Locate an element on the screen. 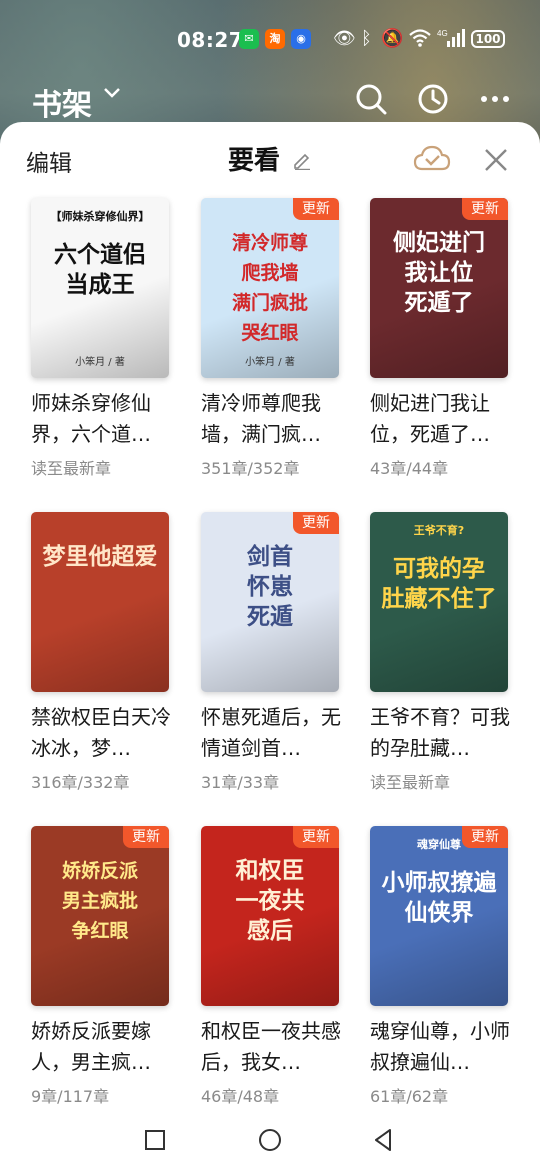 Image resolution: width=540 pixels, height=1170 pixels. cover-top-text: 【师妹杀穿修仙界】 is located at coordinates (100, 216).